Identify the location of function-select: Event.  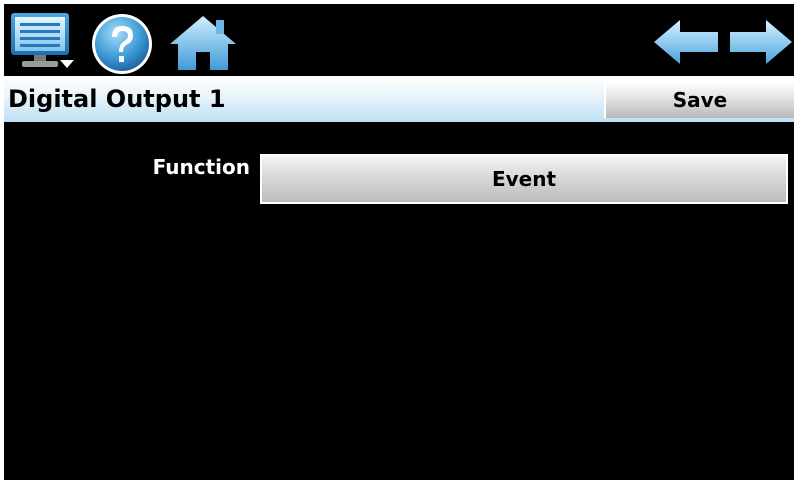
(524, 179).